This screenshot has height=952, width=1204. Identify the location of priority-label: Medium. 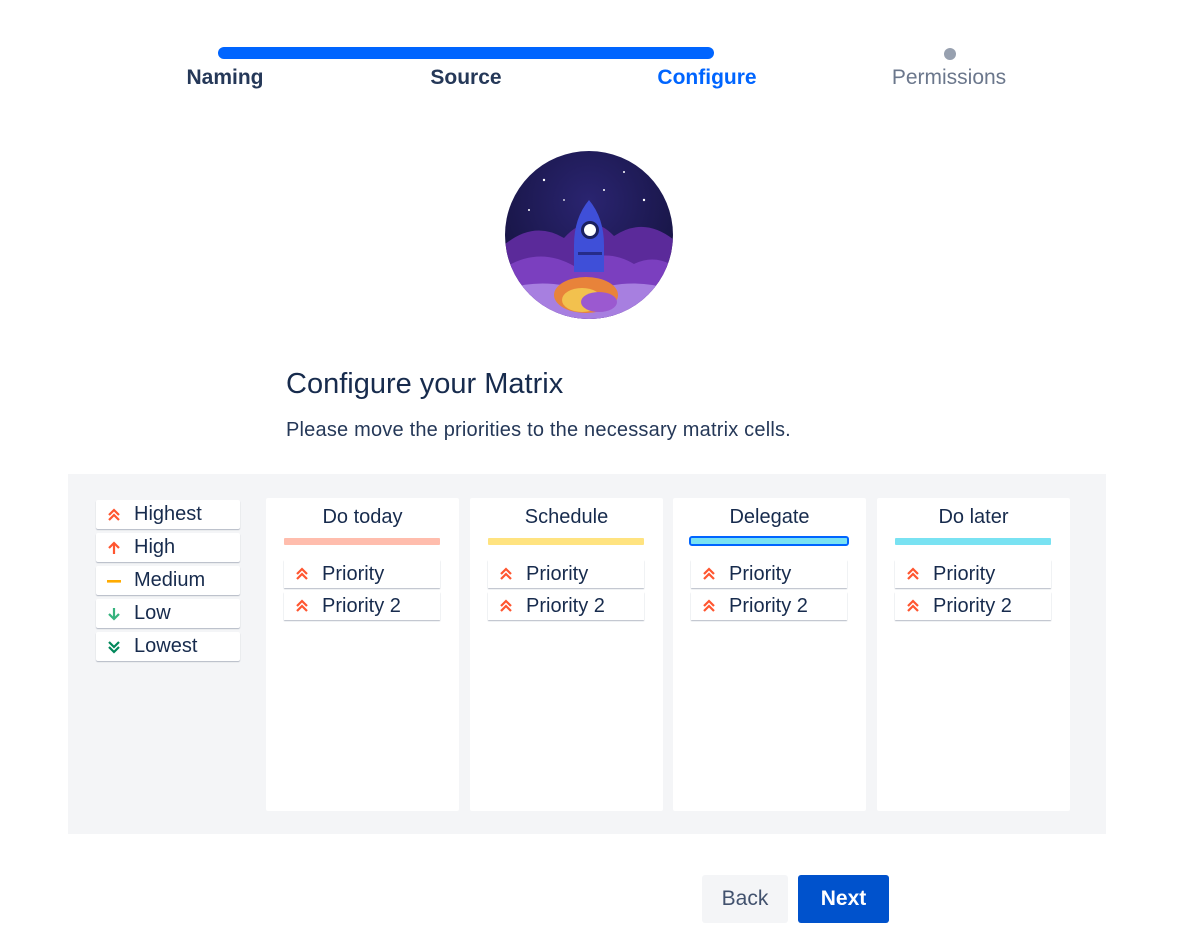
(170, 580).